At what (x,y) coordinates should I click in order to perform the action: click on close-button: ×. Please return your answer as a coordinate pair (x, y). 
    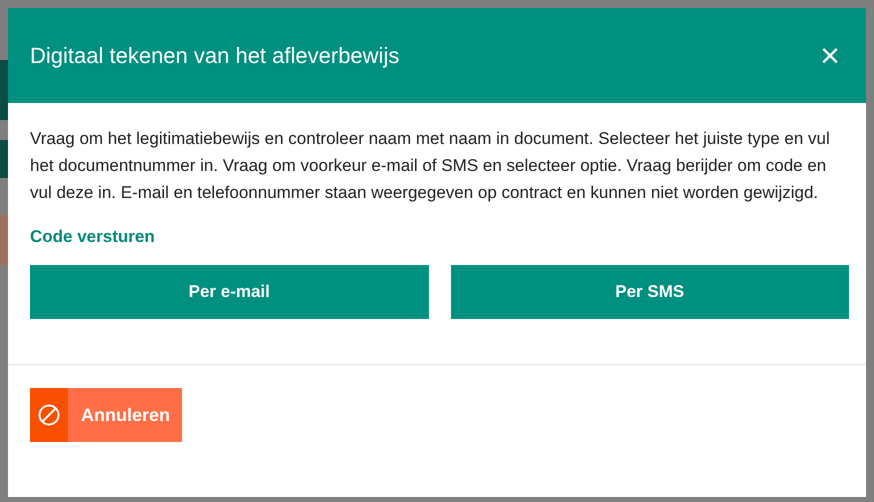
    Looking at the image, I should click on (830, 55).